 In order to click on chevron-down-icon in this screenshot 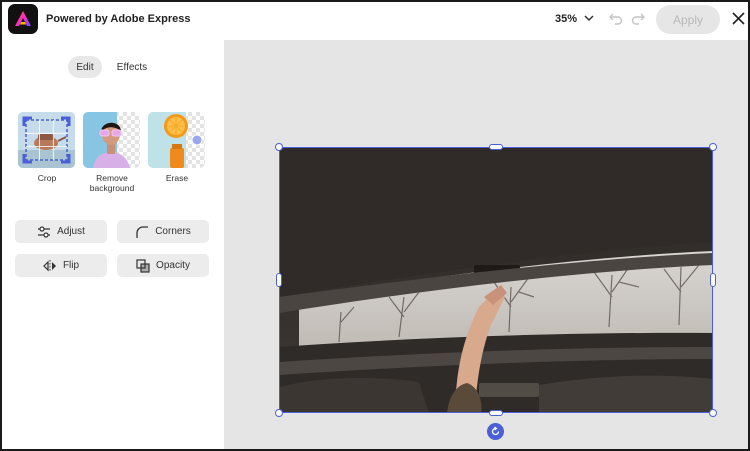, I will do `click(589, 18)`.